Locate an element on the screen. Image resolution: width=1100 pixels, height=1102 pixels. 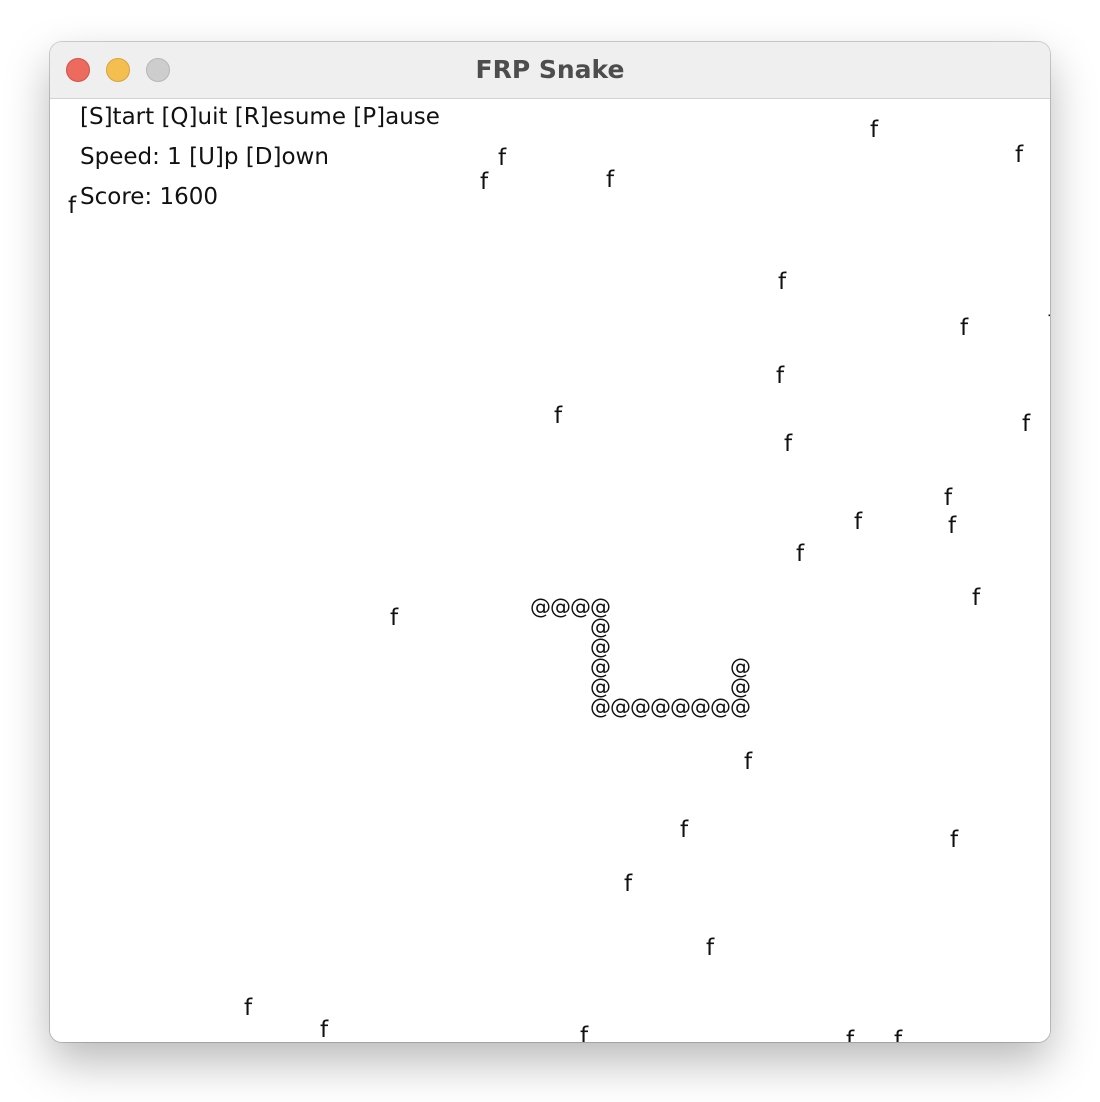
title-bar: FRP Snake is located at coordinates (550, 70).